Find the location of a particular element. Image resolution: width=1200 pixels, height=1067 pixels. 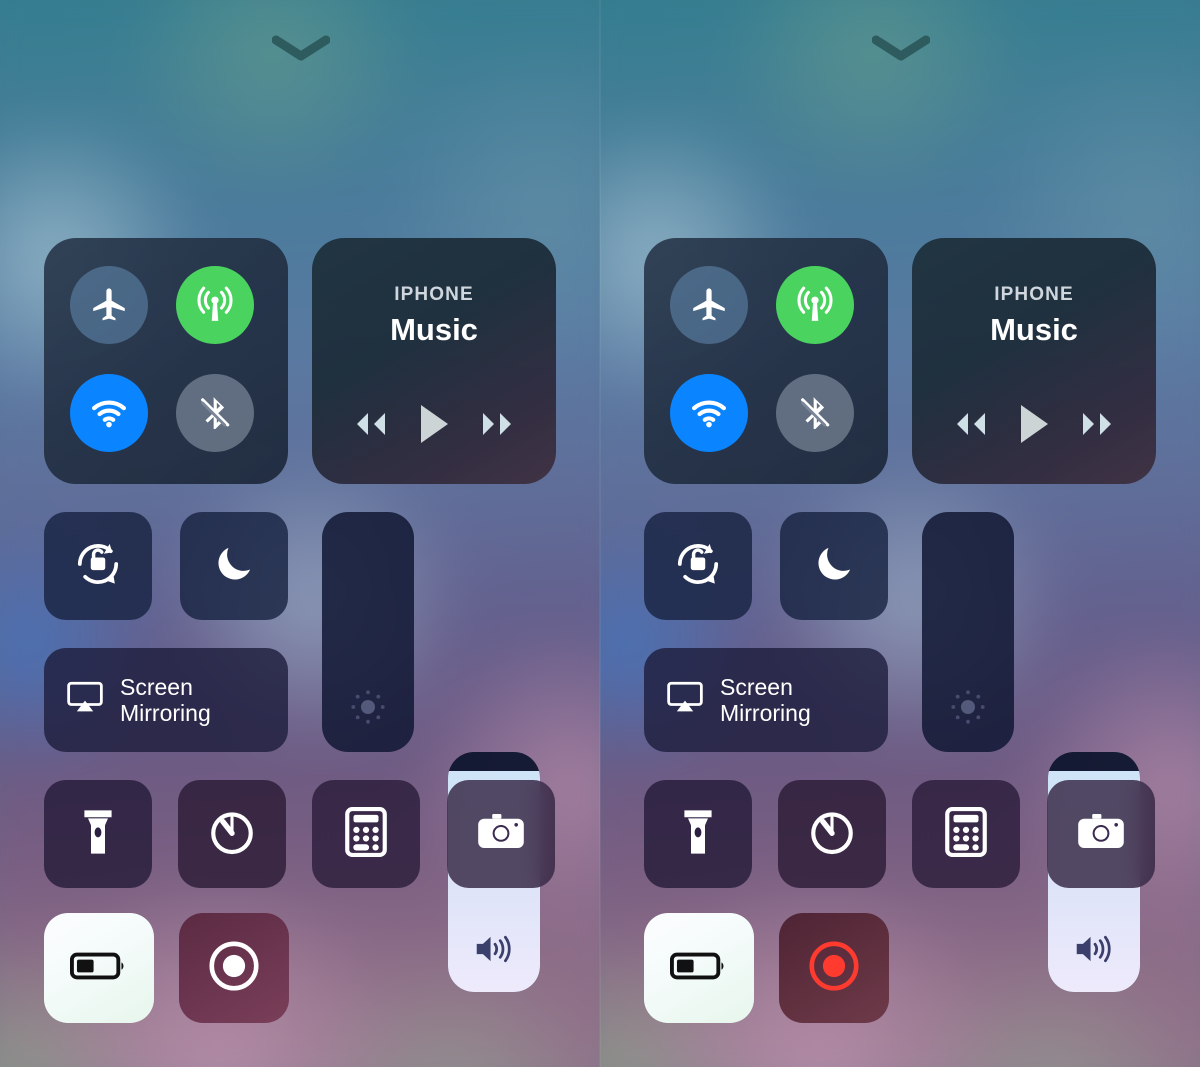

panel-divider is located at coordinates (600, 533).